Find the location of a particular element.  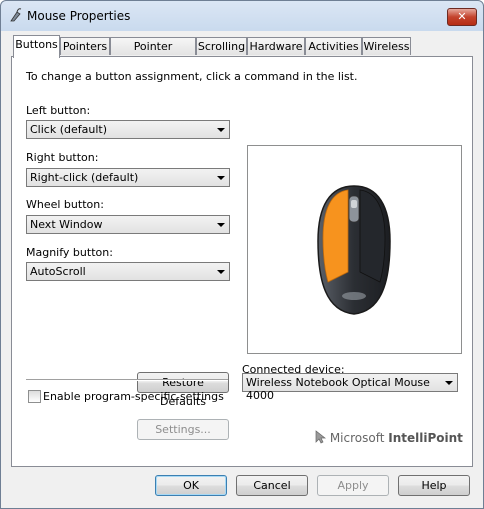

intellipoint-brand: Microsoft IntelliPoint is located at coordinates (388, 437).